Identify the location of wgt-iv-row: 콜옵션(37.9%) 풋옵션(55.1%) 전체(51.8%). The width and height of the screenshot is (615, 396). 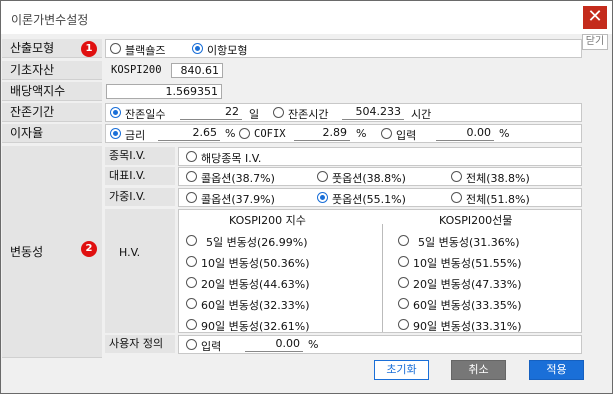
(380, 197).